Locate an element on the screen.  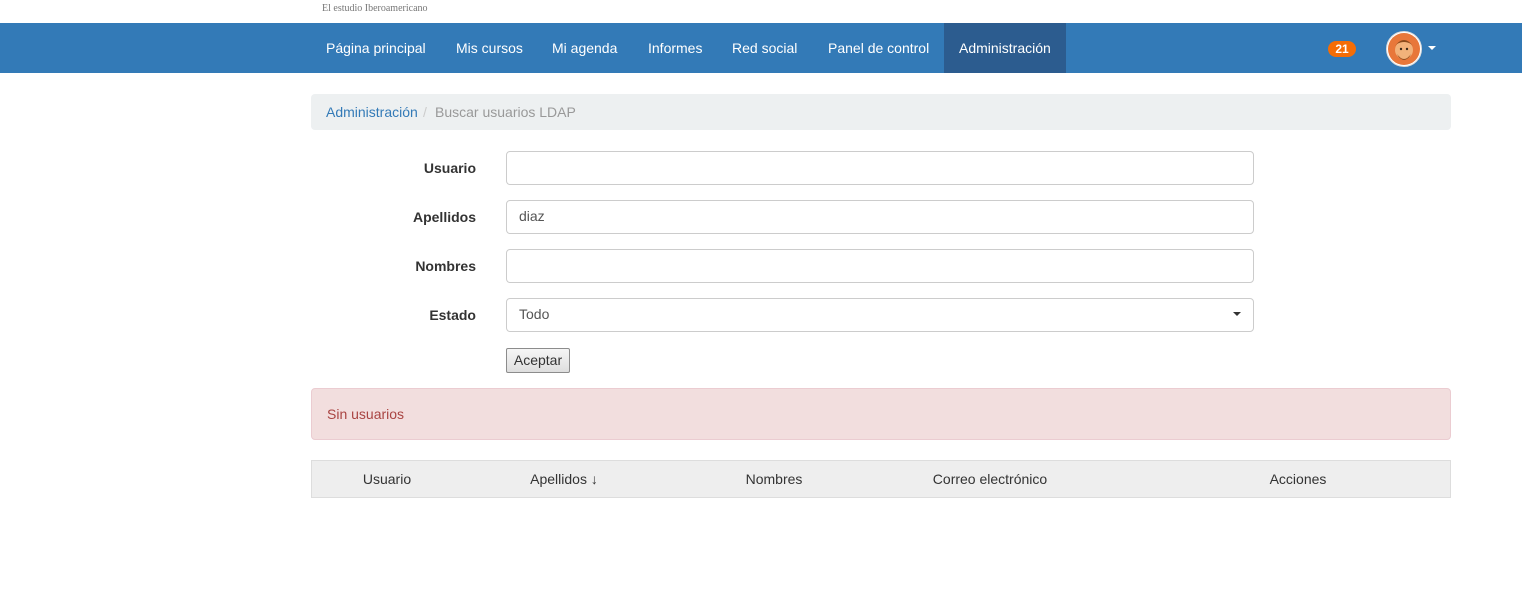
nav-item-mis-cursos: Mis cursos is located at coordinates (489, 48).